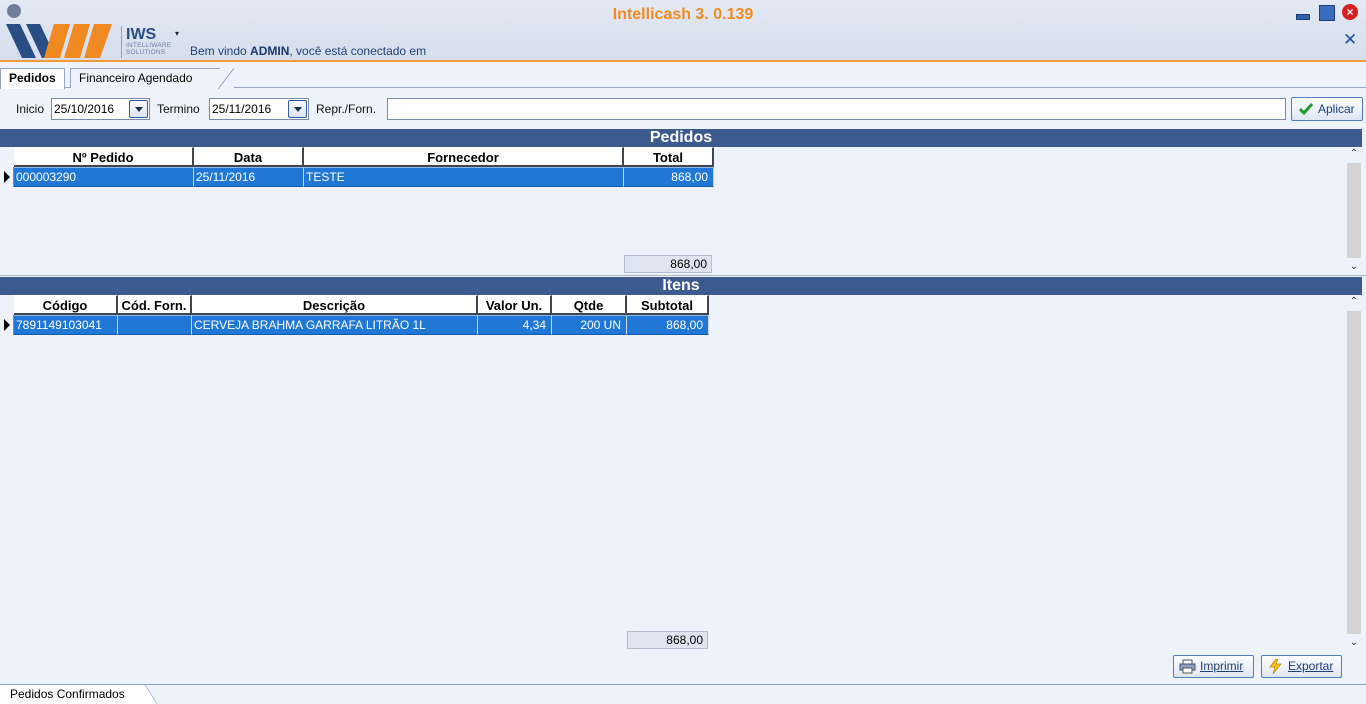  What do you see at coordinates (683, 694) in the screenshot?
I see `bottom-tab-strip: Pedidos Confirmados` at bounding box center [683, 694].